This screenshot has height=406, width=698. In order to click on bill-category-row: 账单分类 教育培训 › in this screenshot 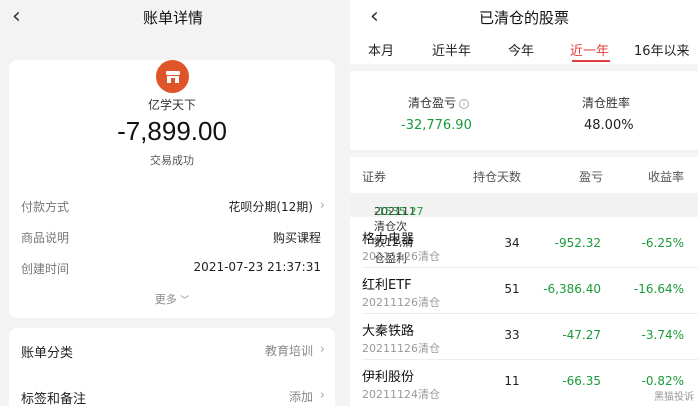, I will do `click(172, 353)`.